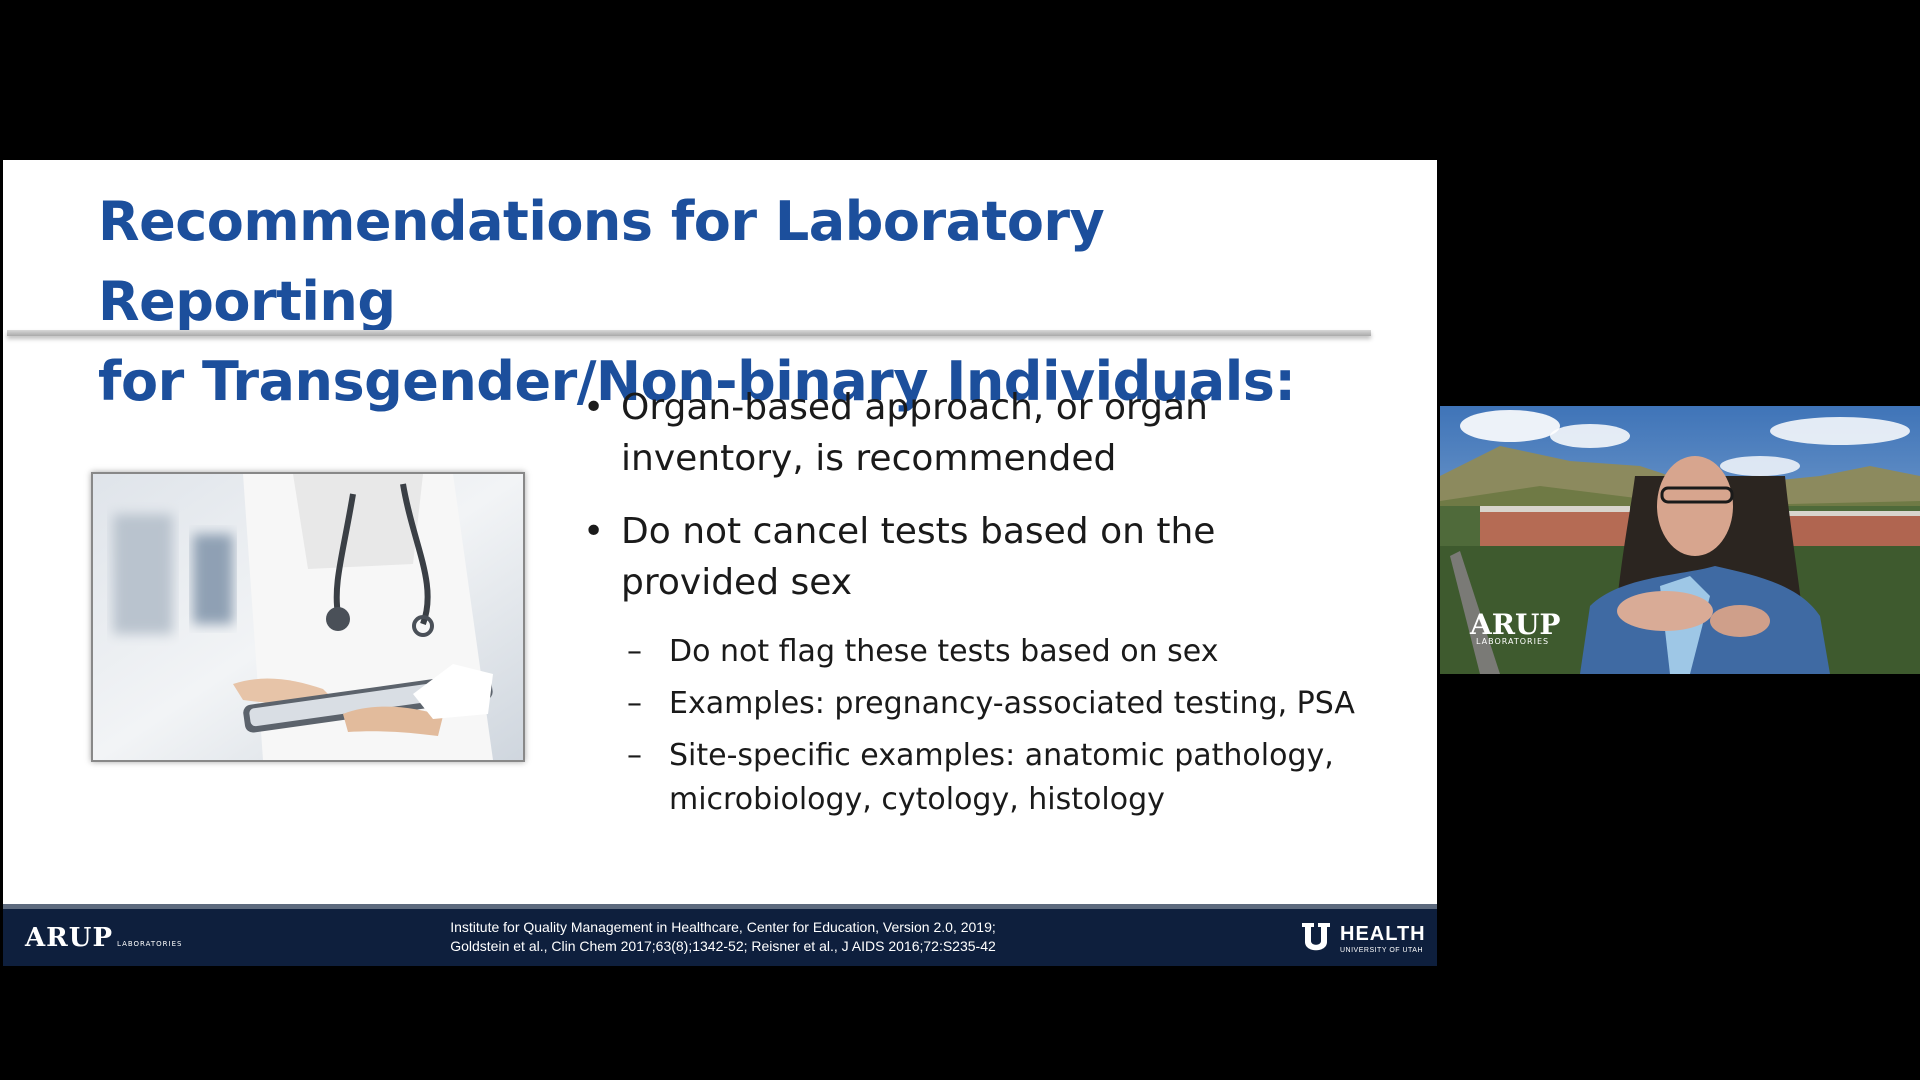 The image size is (1920, 1080). What do you see at coordinates (1513, 641) in the screenshot?
I see `webcam-logo-subtext: LABORATORIES` at bounding box center [1513, 641].